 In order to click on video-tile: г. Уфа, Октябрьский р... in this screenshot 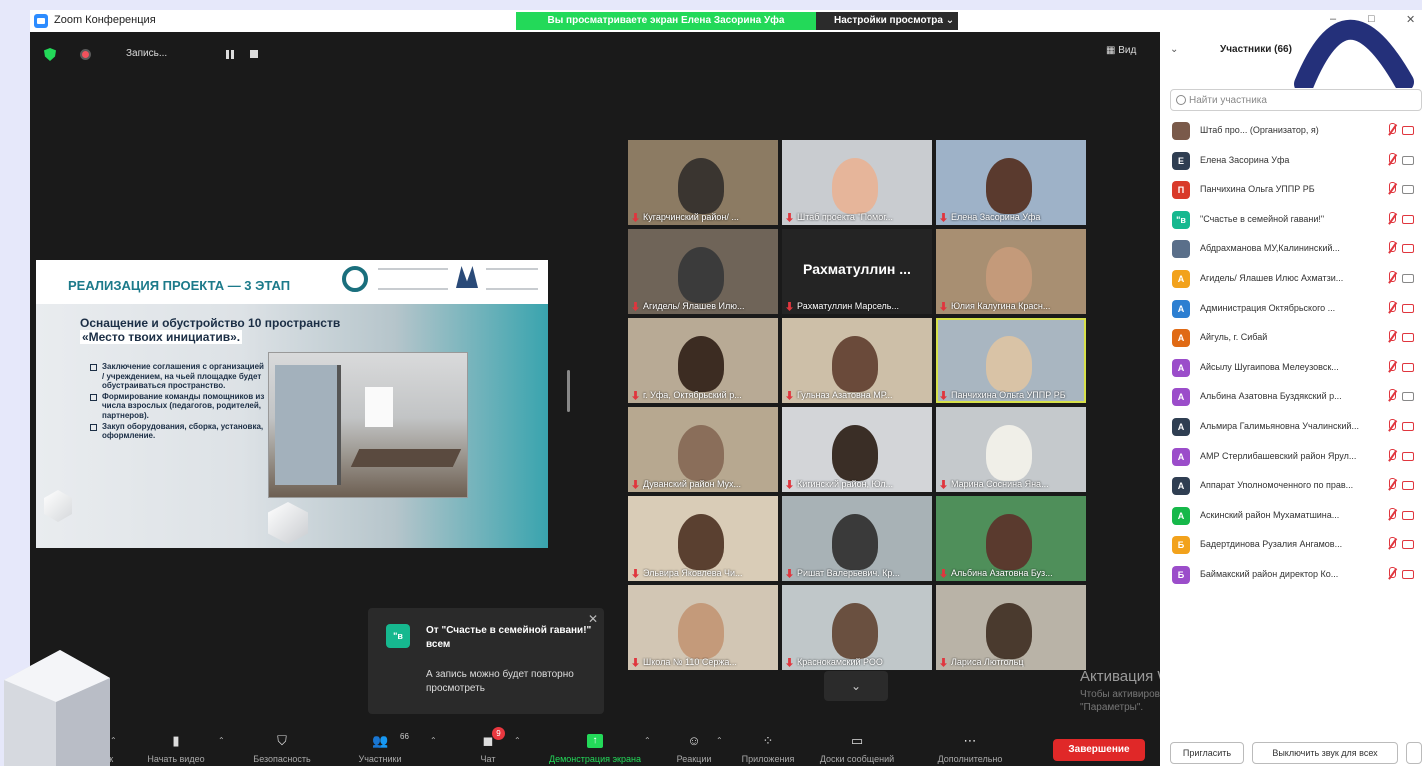, I will do `click(703, 360)`.